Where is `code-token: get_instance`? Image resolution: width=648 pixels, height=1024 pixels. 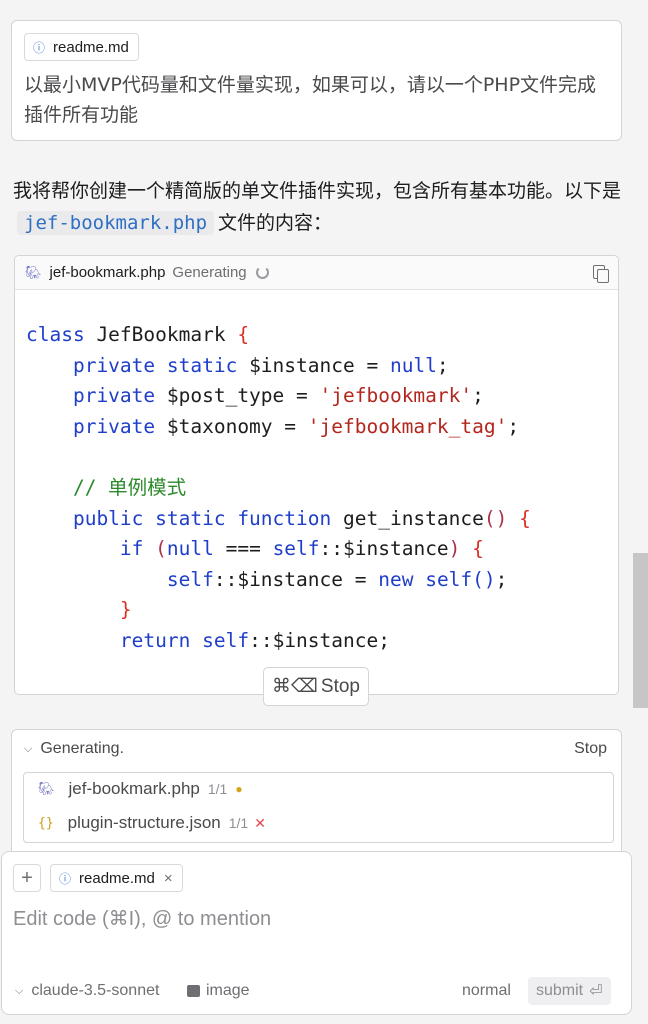
code-token: get_instance is located at coordinates (407, 518).